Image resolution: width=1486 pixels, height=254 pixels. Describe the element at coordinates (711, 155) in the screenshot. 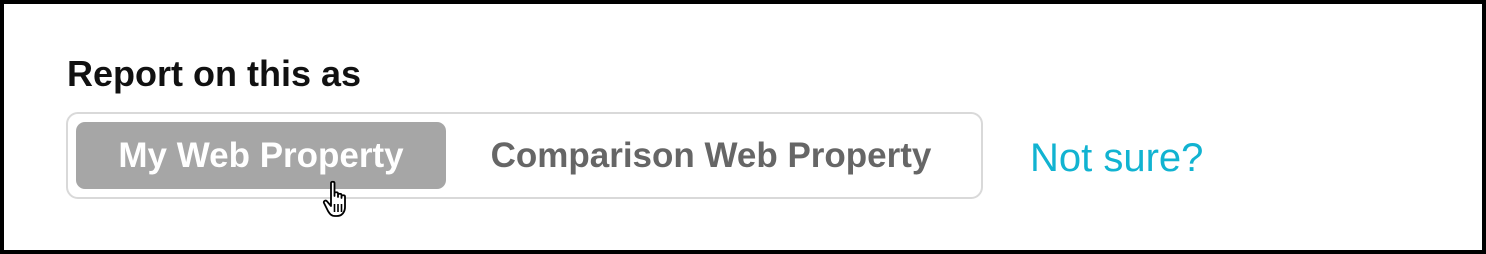

I see `comparison-web-property-option: Comparison Web Property` at that location.